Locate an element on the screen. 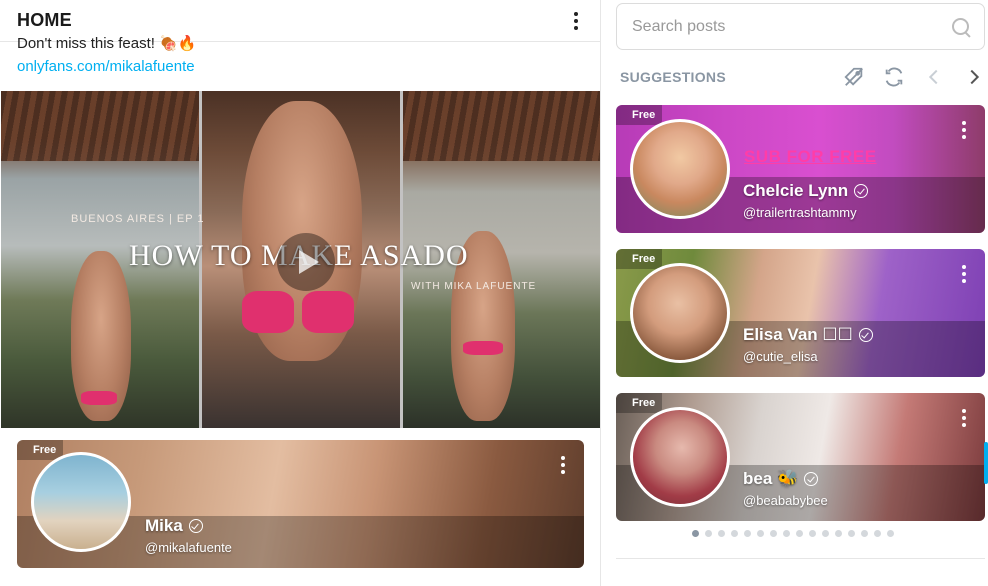 The height and width of the screenshot is (586, 988). free-only-filter-icon is located at coordinates (854, 77).